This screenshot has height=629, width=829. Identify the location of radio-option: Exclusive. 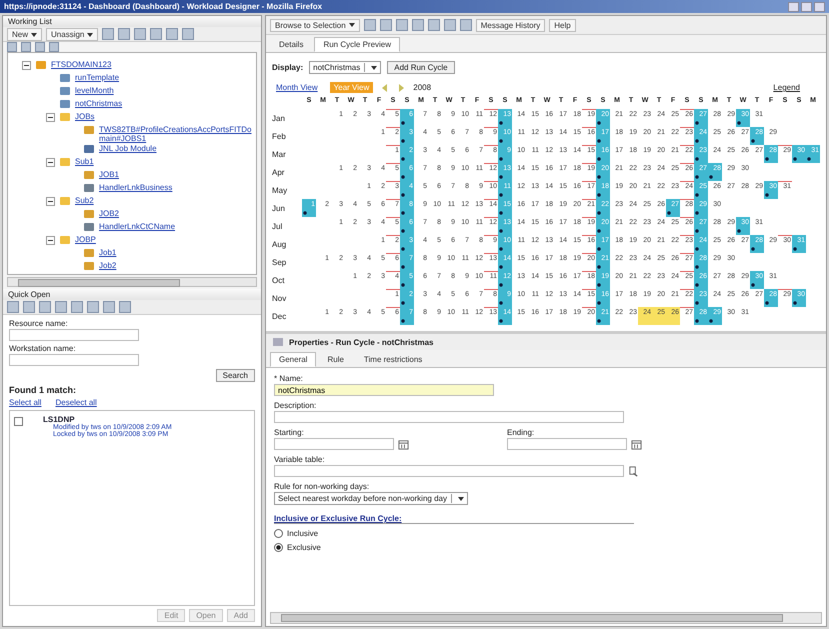
(297, 547).